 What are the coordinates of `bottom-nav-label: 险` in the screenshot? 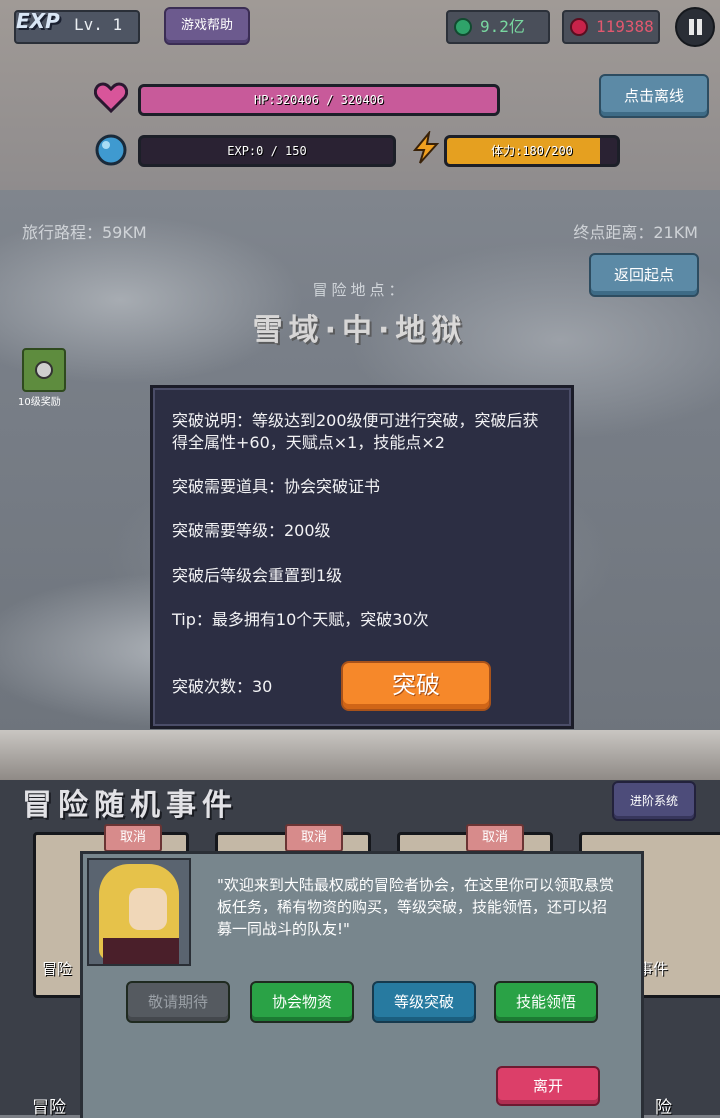 It's located at (663, 1105).